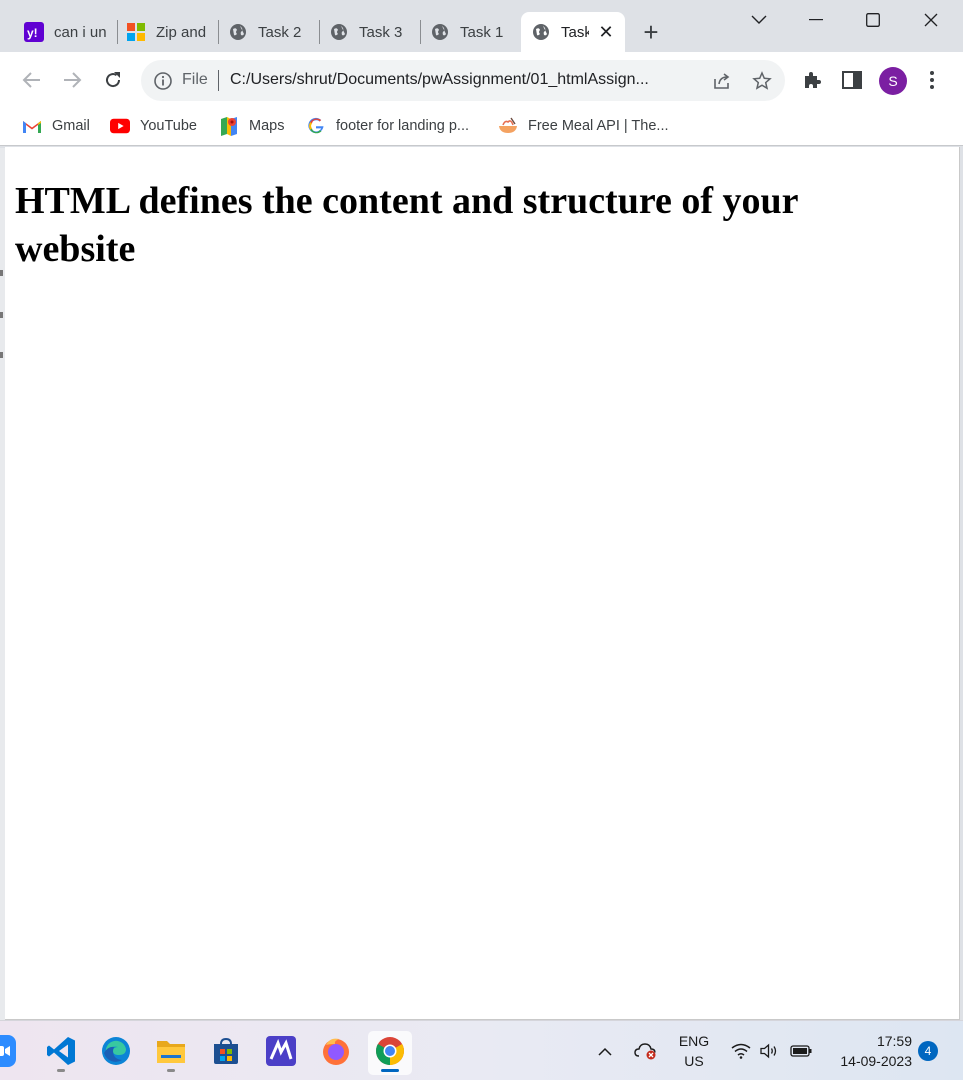 The width and height of the screenshot is (963, 1080). I want to click on show-hidden-icons-chevron-icon, so click(605, 1050).